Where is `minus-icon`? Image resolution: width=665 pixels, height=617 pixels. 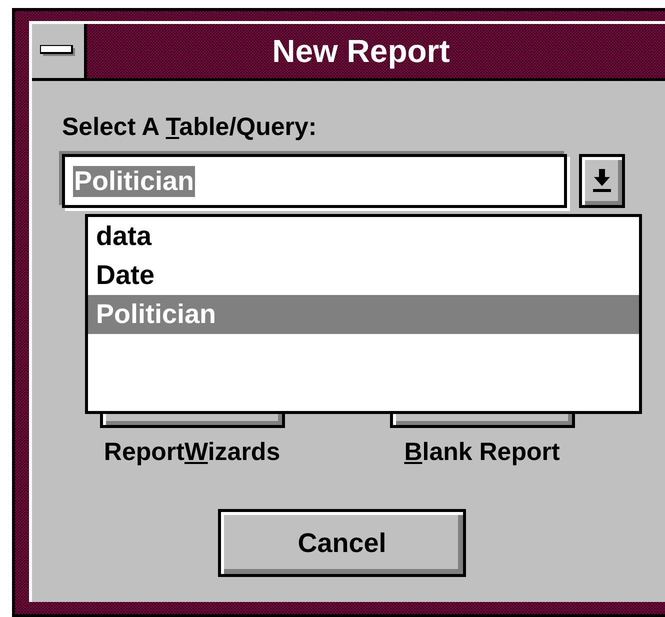
minus-icon is located at coordinates (58, 51).